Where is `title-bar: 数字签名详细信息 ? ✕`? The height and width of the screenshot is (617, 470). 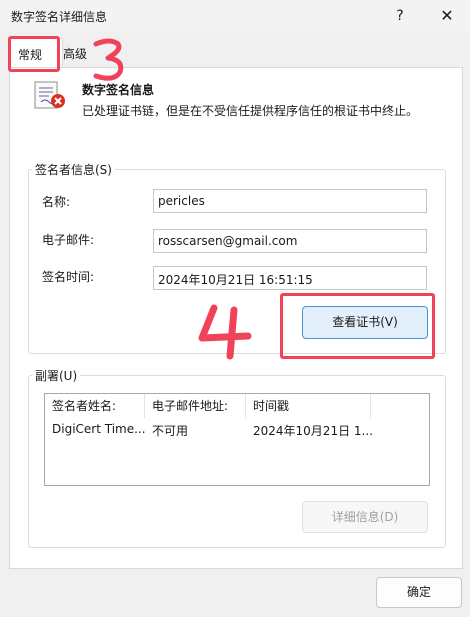 title-bar: 数字签名详细信息 ? ✕ is located at coordinates (235, 16).